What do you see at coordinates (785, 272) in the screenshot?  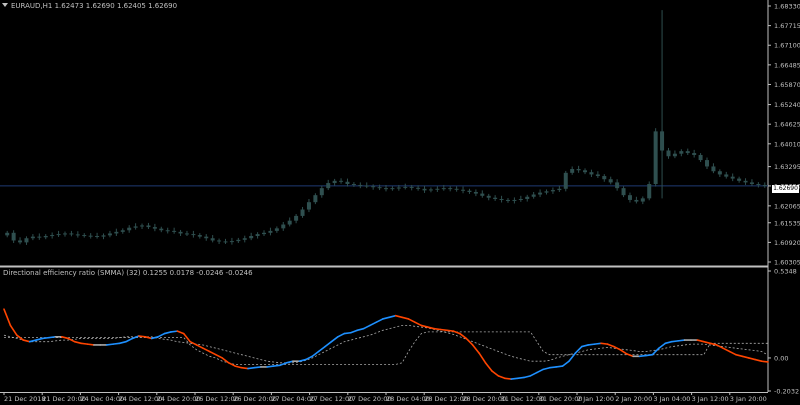 I see `indicator-tick-label: 0.5348` at bounding box center [785, 272].